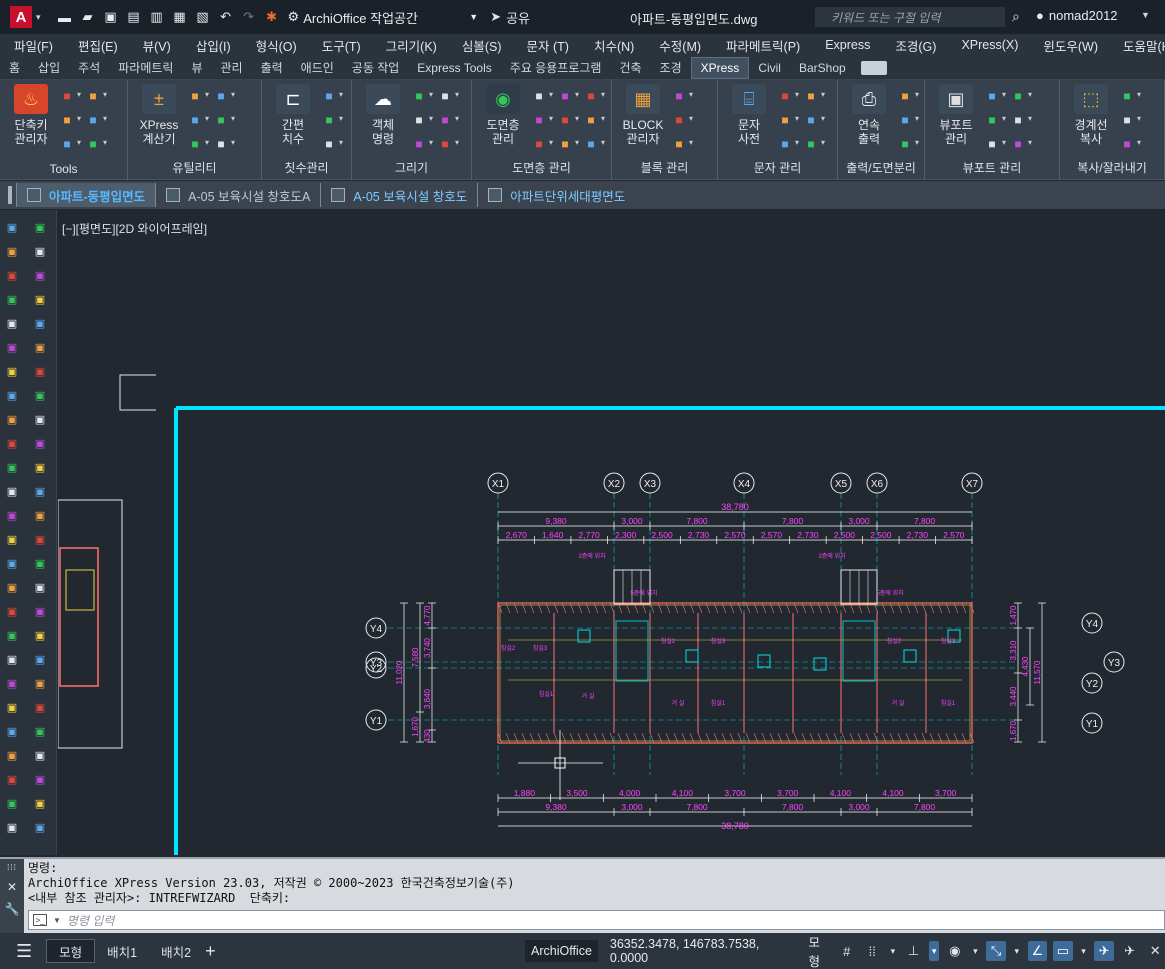  I want to click on file-tab-2: A-05 보육시설 창호도, so click(398, 195).